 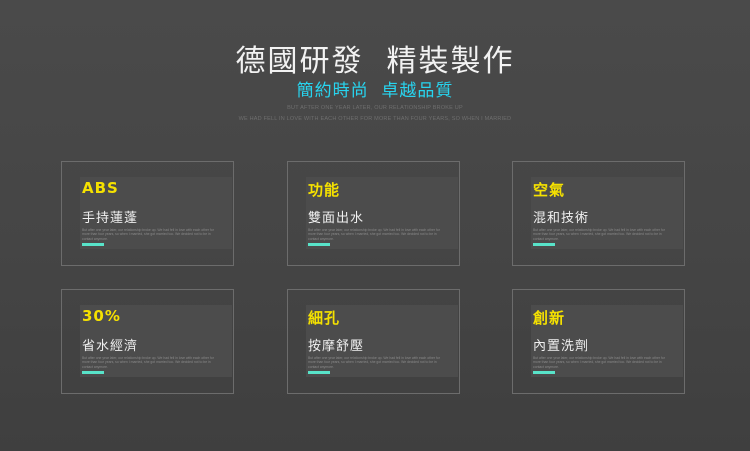 What do you see at coordinates (324, 318) in the screenshot?
I see `feature-heading: 細孔` at bounding box center [324, 318].